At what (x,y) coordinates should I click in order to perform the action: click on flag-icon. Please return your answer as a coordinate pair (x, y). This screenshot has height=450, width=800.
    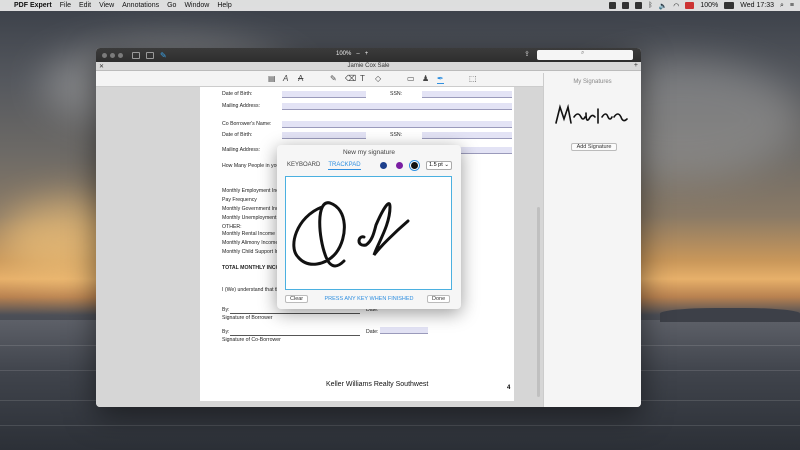
    Looking at the image, I should click on (690, 5).